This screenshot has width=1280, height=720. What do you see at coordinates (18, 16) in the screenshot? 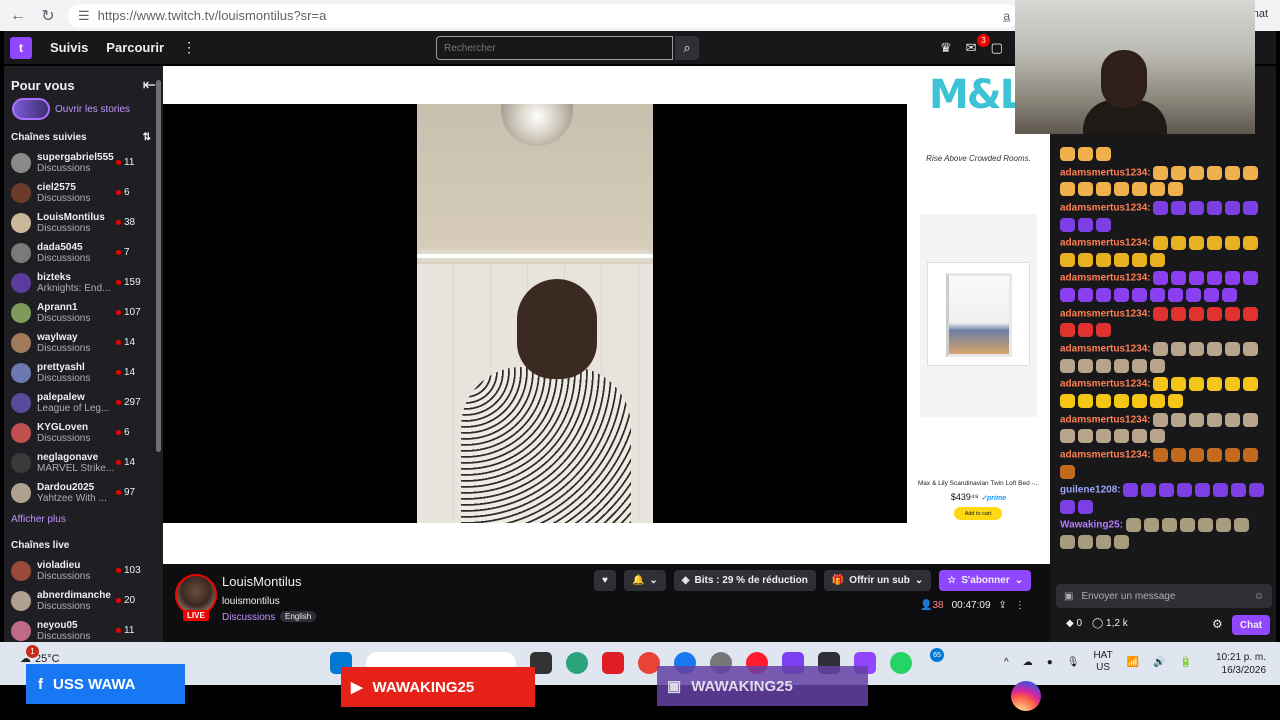
I see `back-icon: ←` at bounding box center [18, 16].